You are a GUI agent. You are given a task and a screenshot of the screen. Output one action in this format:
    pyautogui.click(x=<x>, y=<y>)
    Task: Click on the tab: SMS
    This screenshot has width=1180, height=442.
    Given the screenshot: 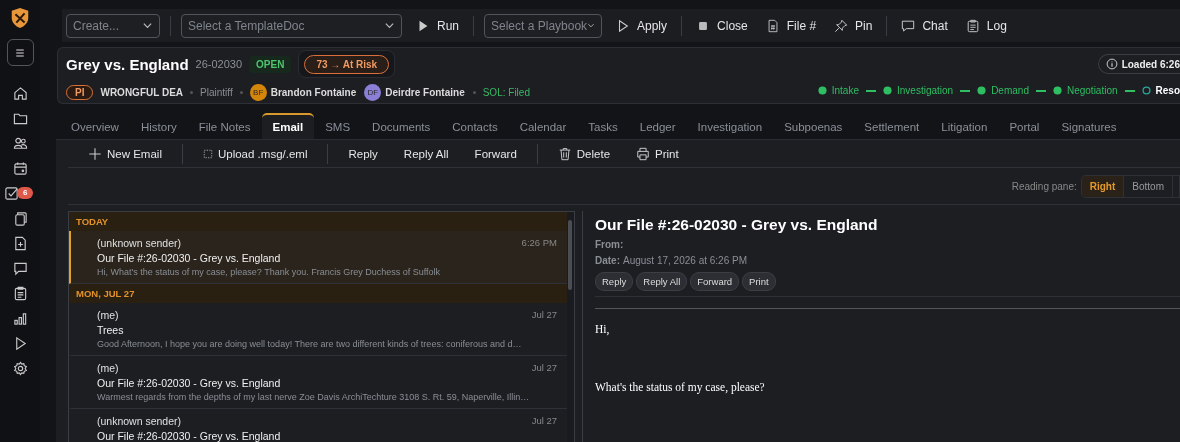 What is the action you would take?
    pyautogui.click(x=338, y=126)
    